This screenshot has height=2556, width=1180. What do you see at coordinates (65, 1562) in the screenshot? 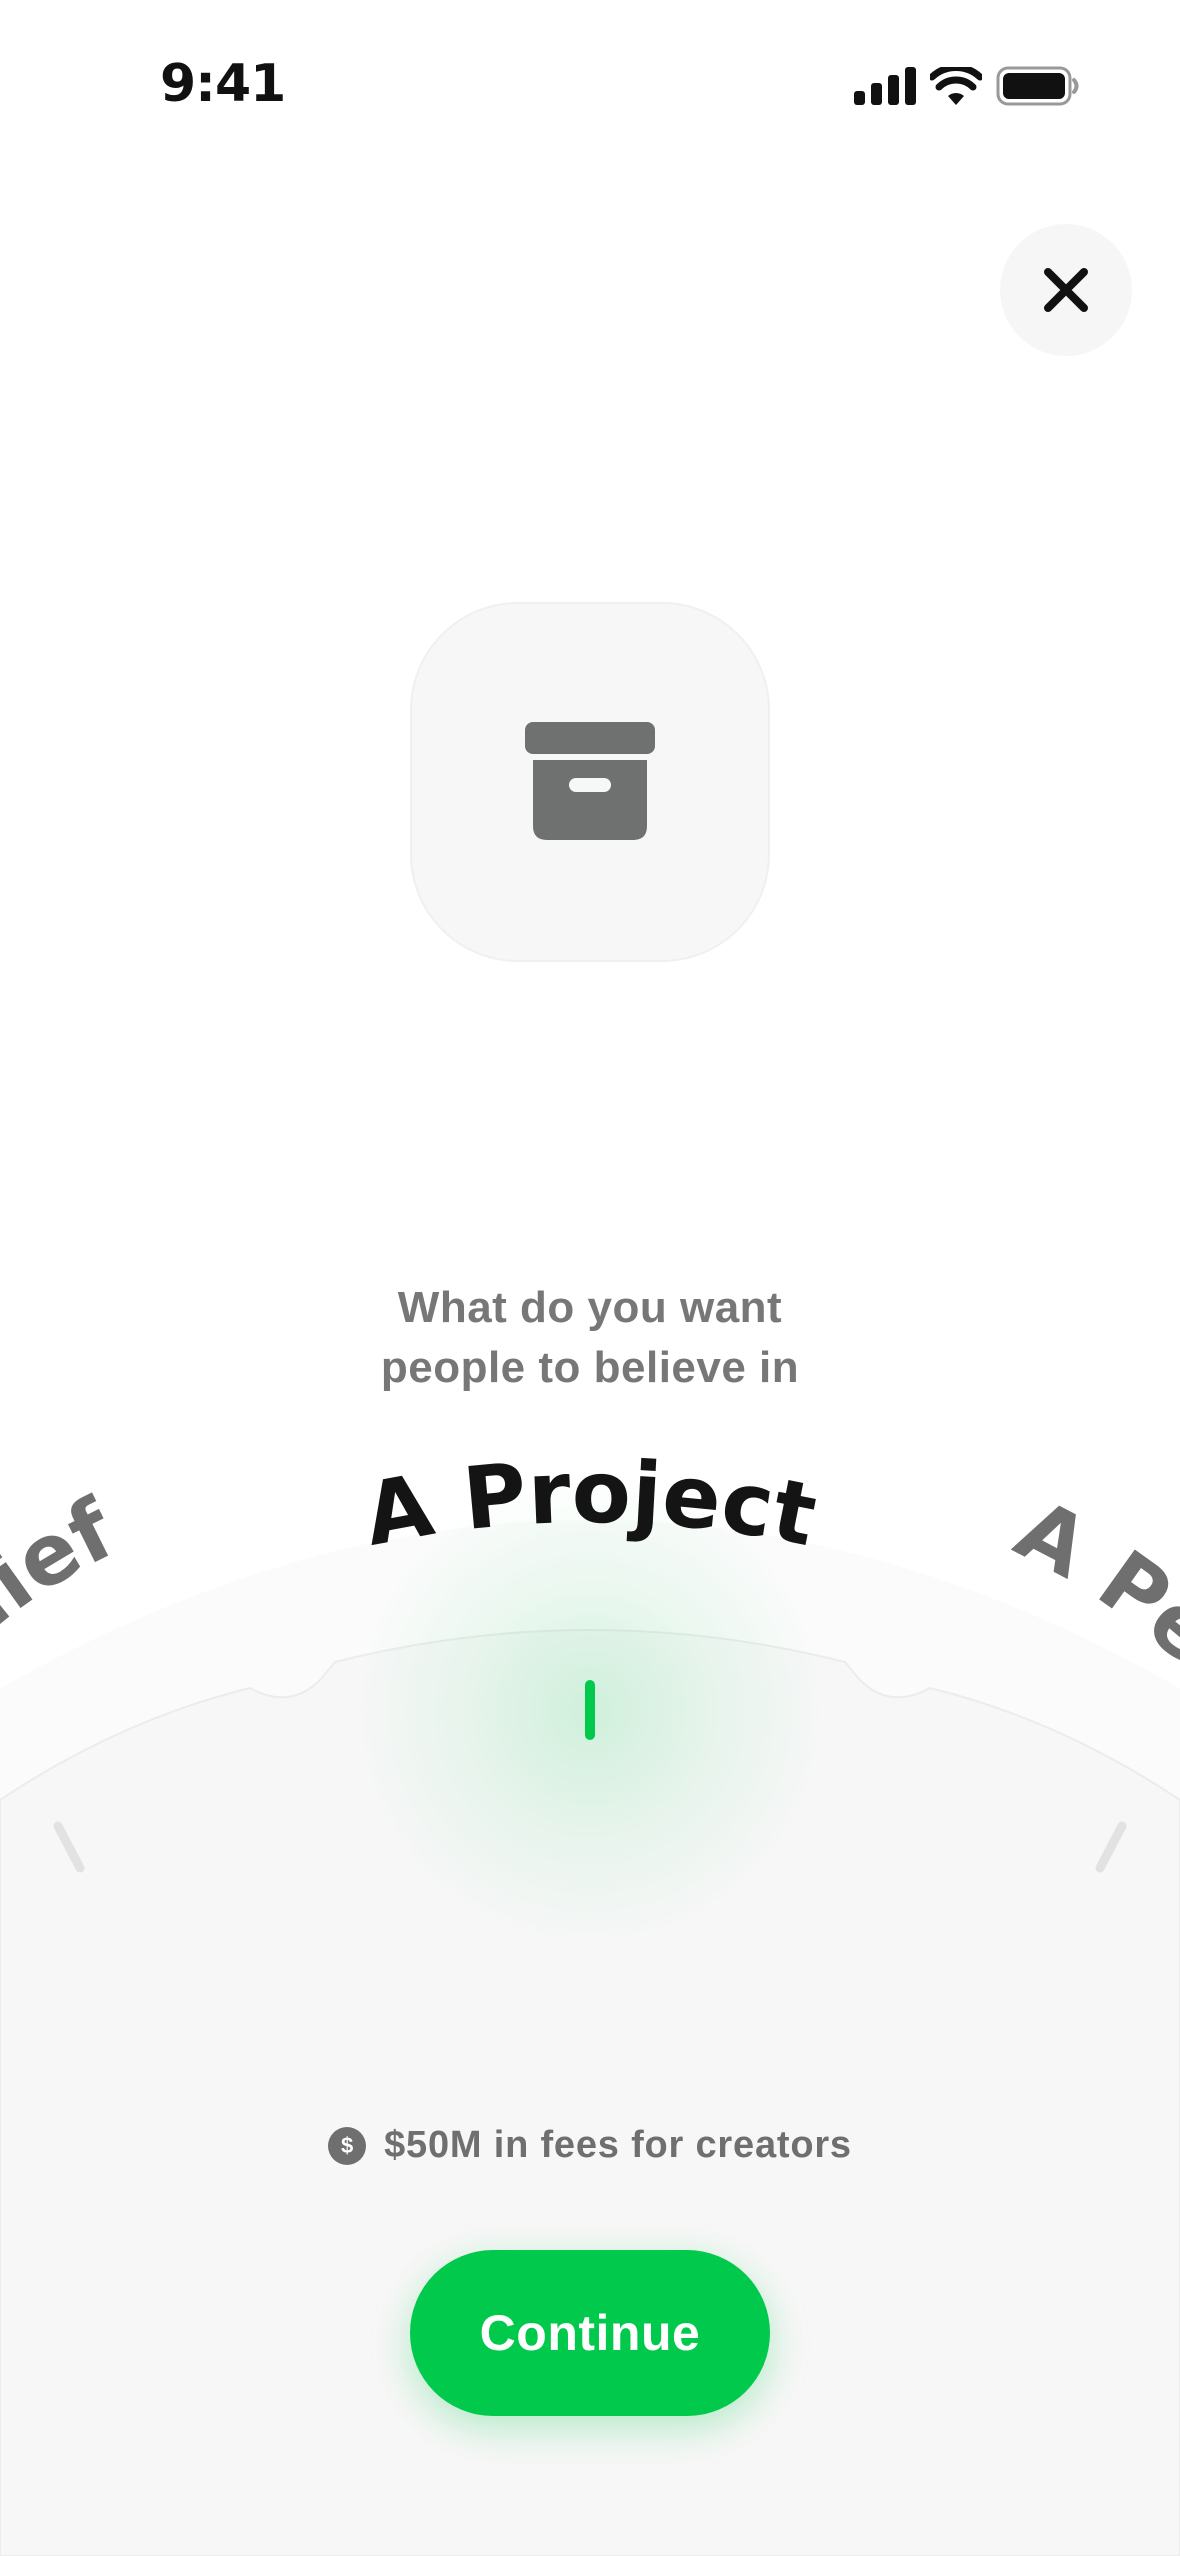
I see `dial-option-left: lief` at bounding box center [65, 1562].